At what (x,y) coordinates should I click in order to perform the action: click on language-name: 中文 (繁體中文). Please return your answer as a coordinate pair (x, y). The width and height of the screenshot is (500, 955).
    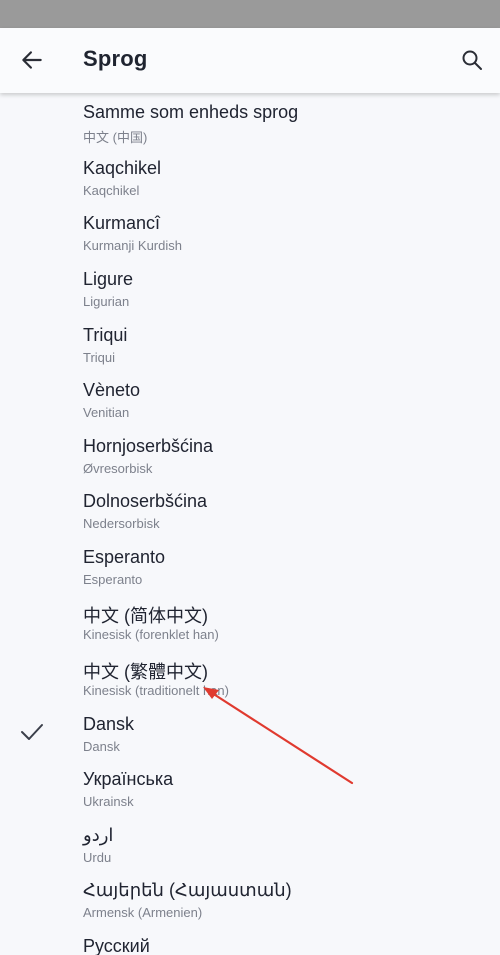
    Looking at the image, I should click on (145, 672).